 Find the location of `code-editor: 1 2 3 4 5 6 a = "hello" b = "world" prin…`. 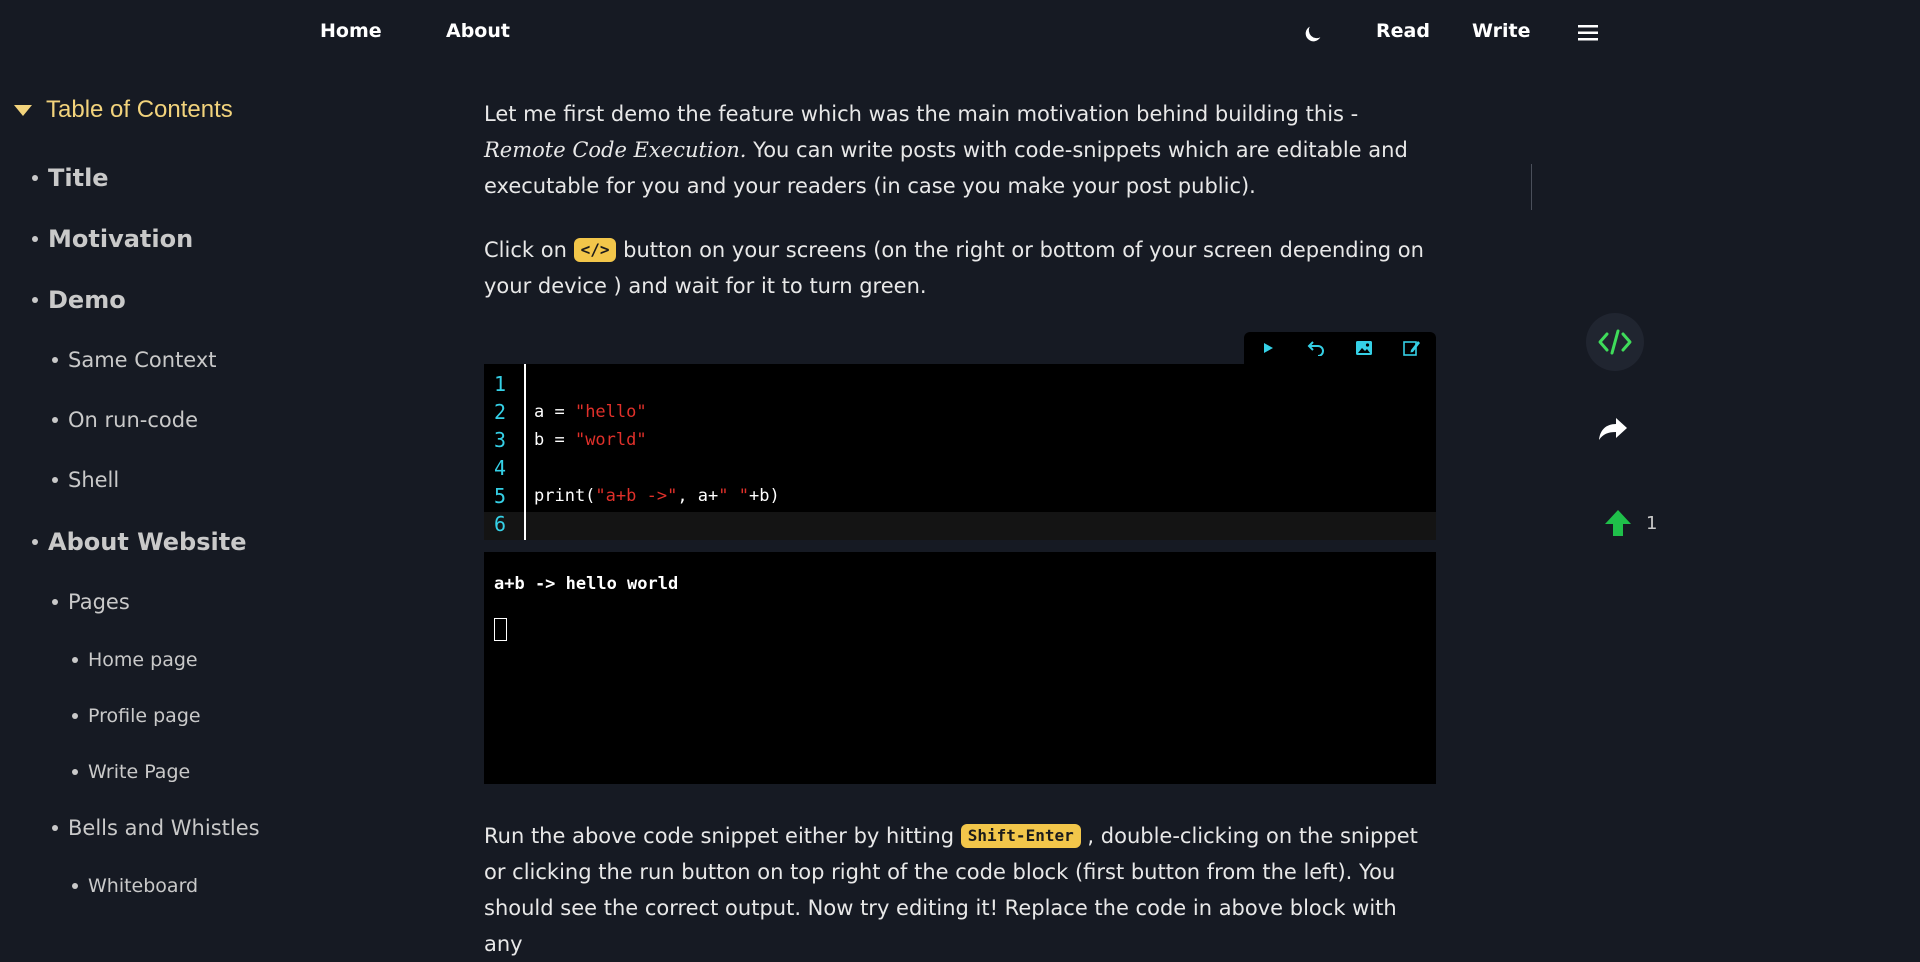

code-editor: 1 2 3 4 5 6 a = "hello" b = "world" prin… is located at coordinates (960, 452).